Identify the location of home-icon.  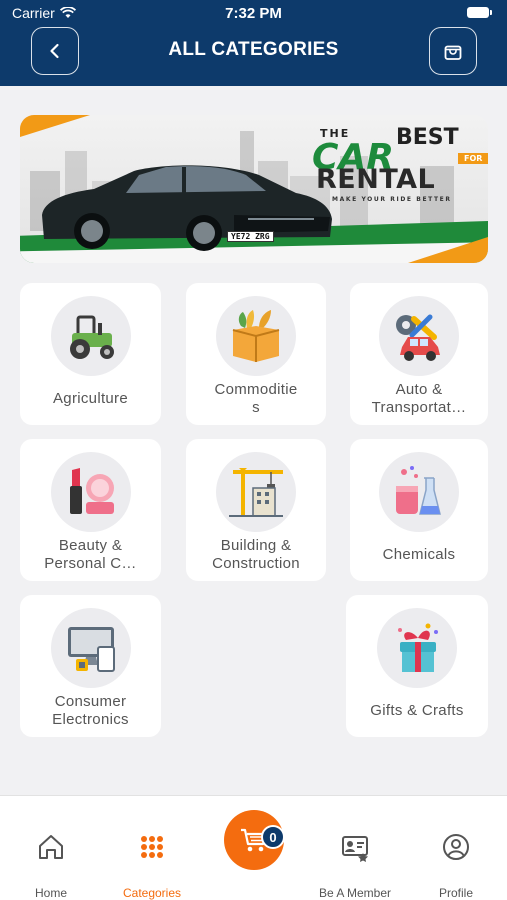
(51, 847).